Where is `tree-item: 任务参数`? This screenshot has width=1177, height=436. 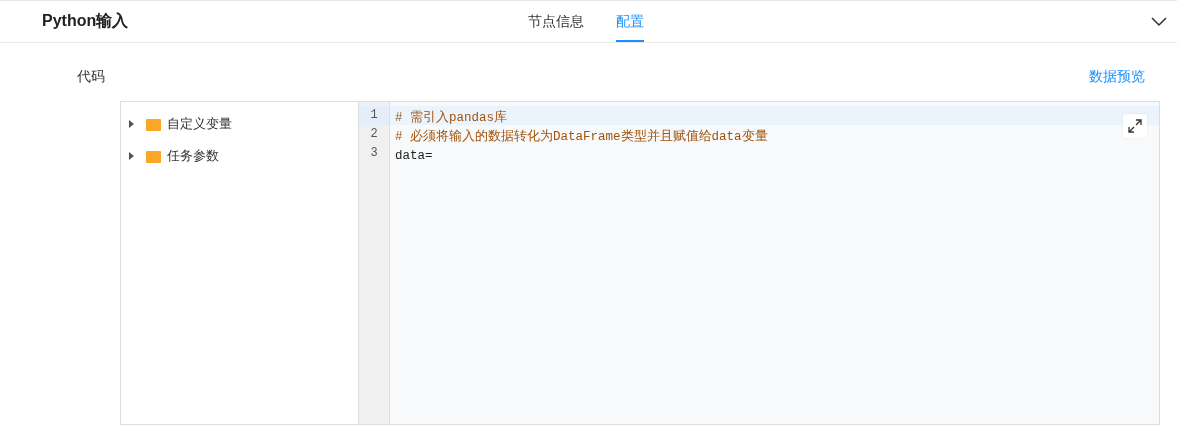
tree-item: 任务参数 is located at coordinates (193, 156).